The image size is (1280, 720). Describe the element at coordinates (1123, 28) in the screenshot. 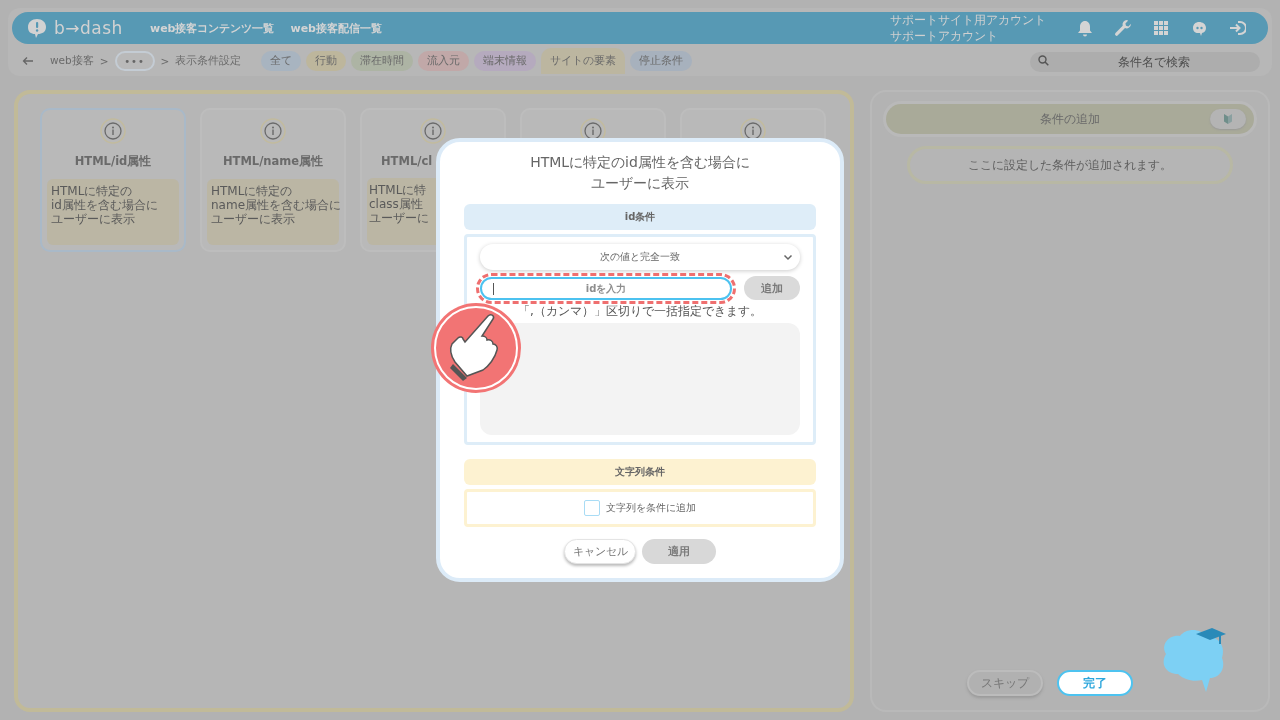

I see `wrench-icon` at that location.